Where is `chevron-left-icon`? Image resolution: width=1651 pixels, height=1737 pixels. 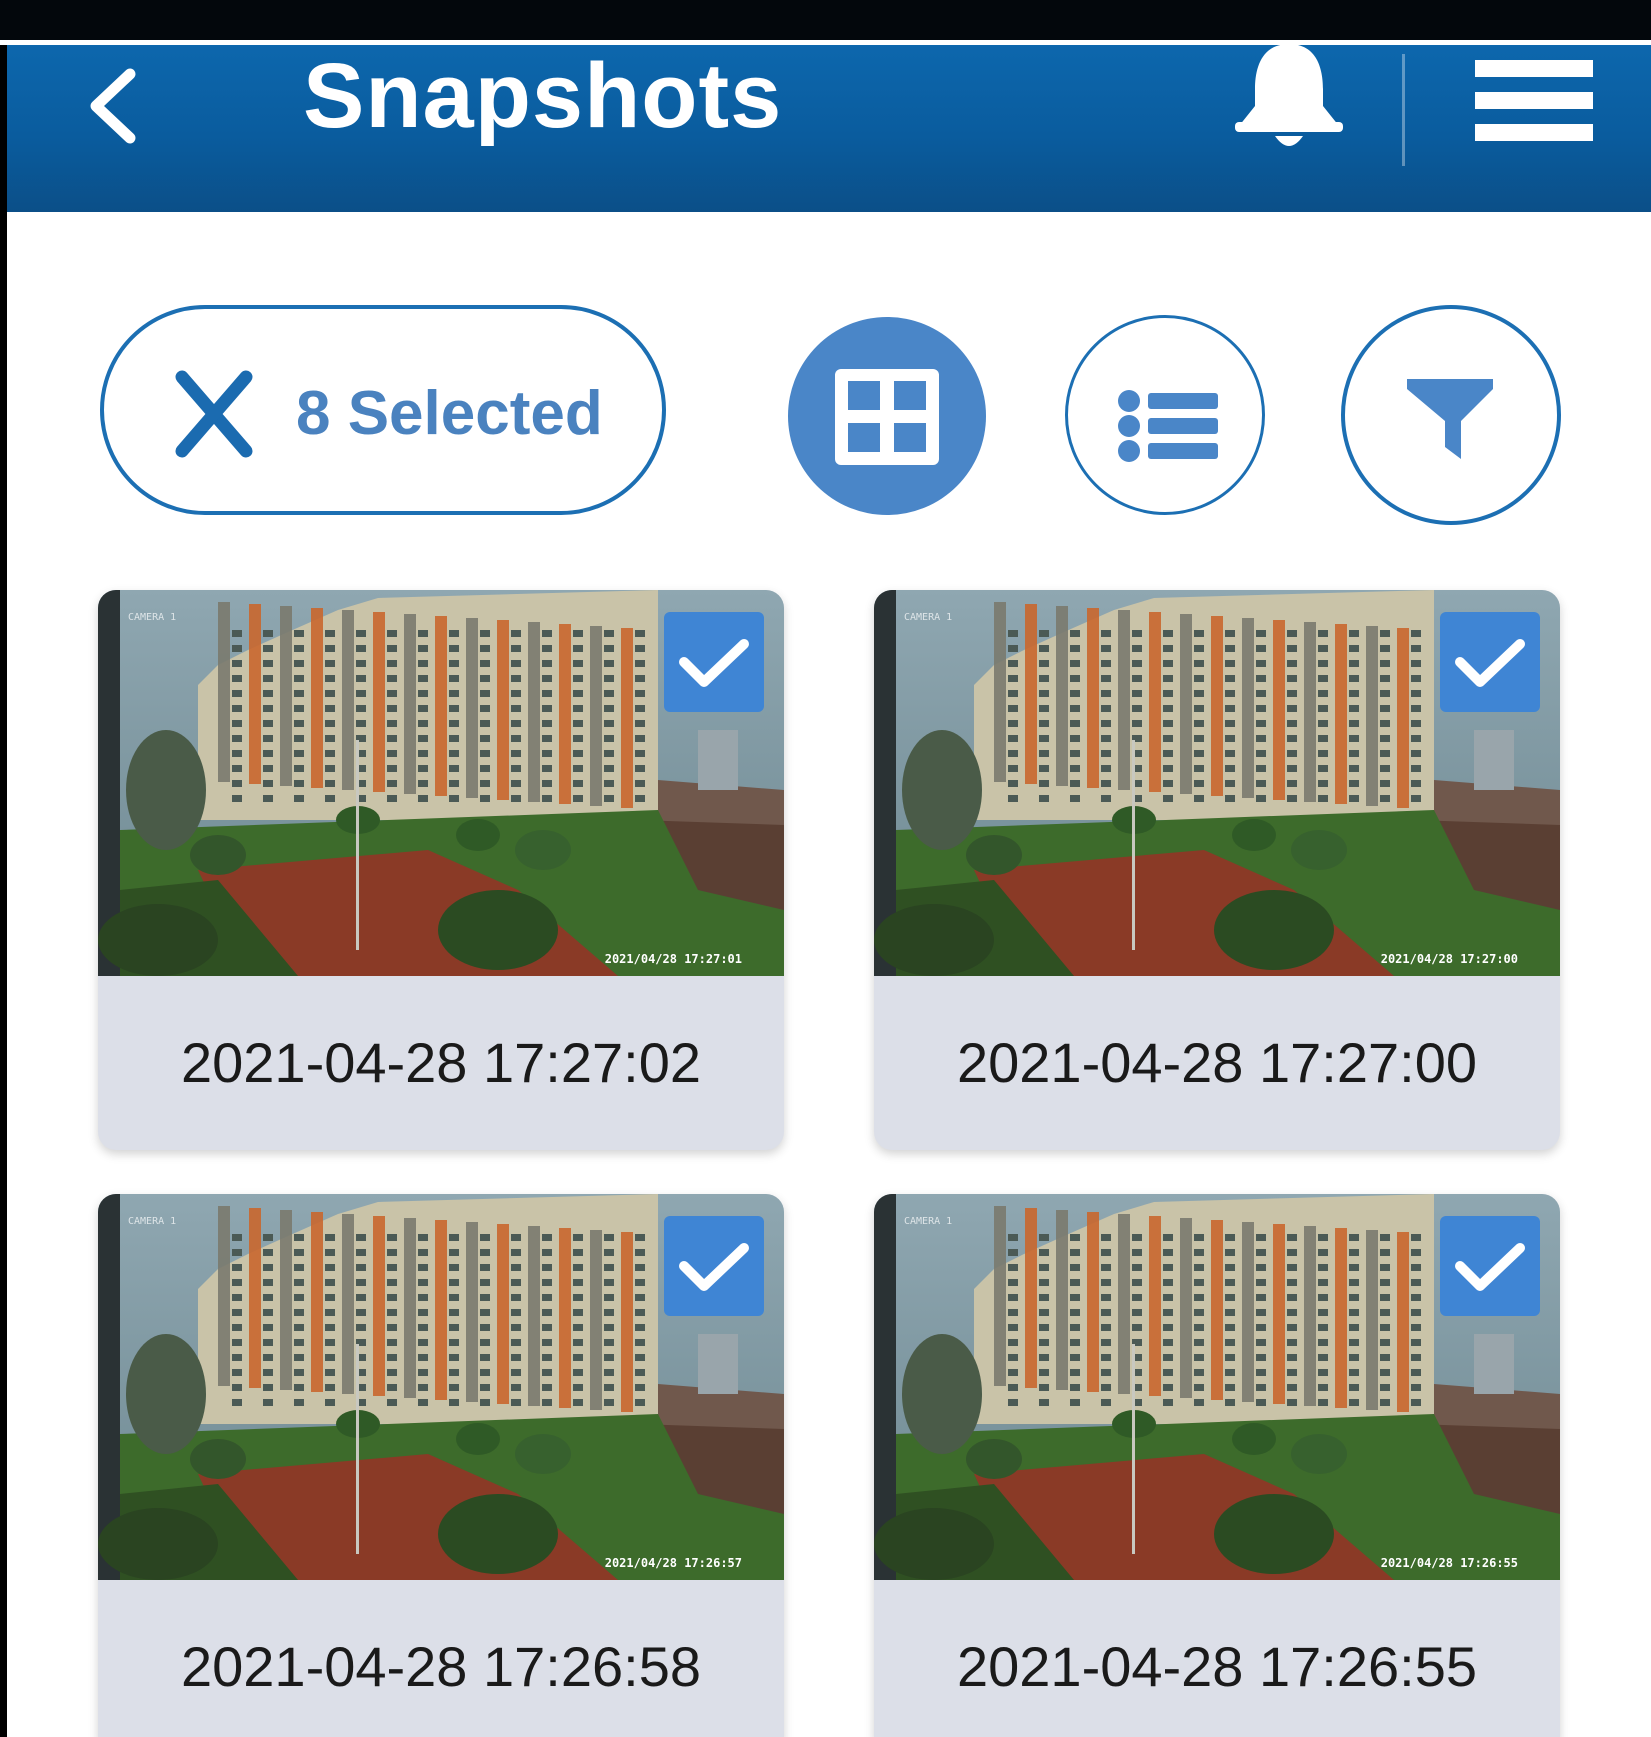
chevron-left-icon is located at coordinates (113, 106).